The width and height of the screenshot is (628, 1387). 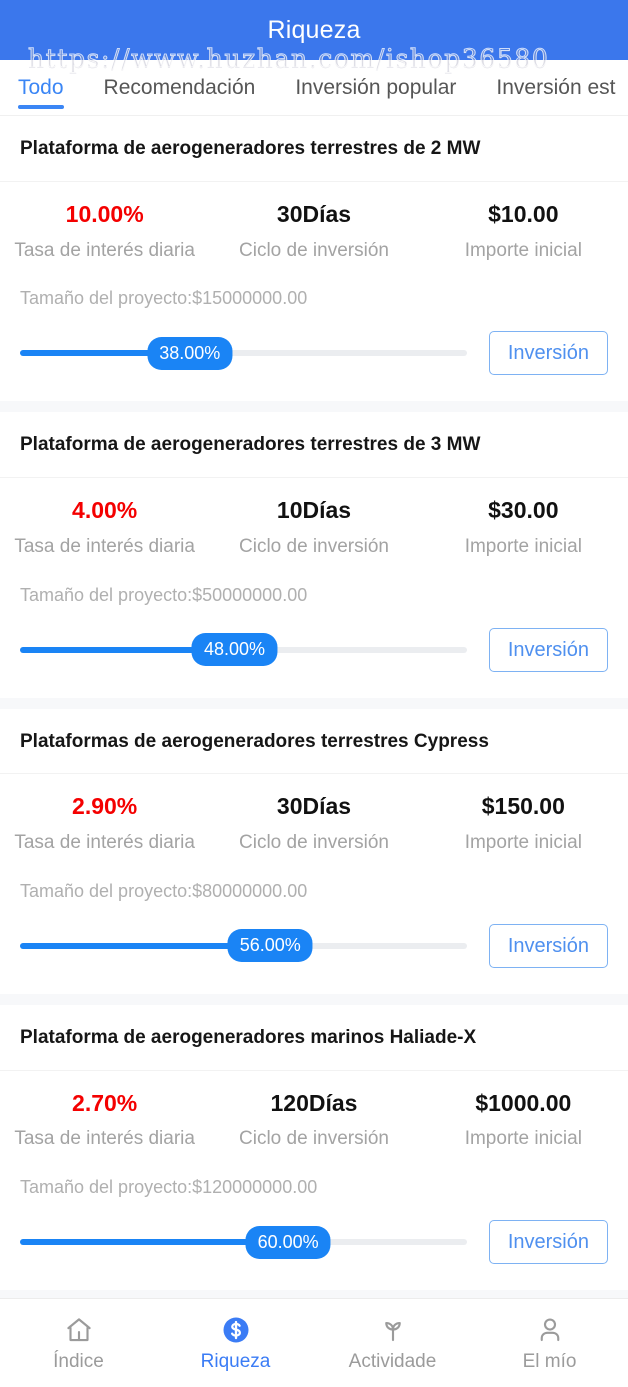 I want to click on progress-badge: 56.00%, so click(x=270, y=946).